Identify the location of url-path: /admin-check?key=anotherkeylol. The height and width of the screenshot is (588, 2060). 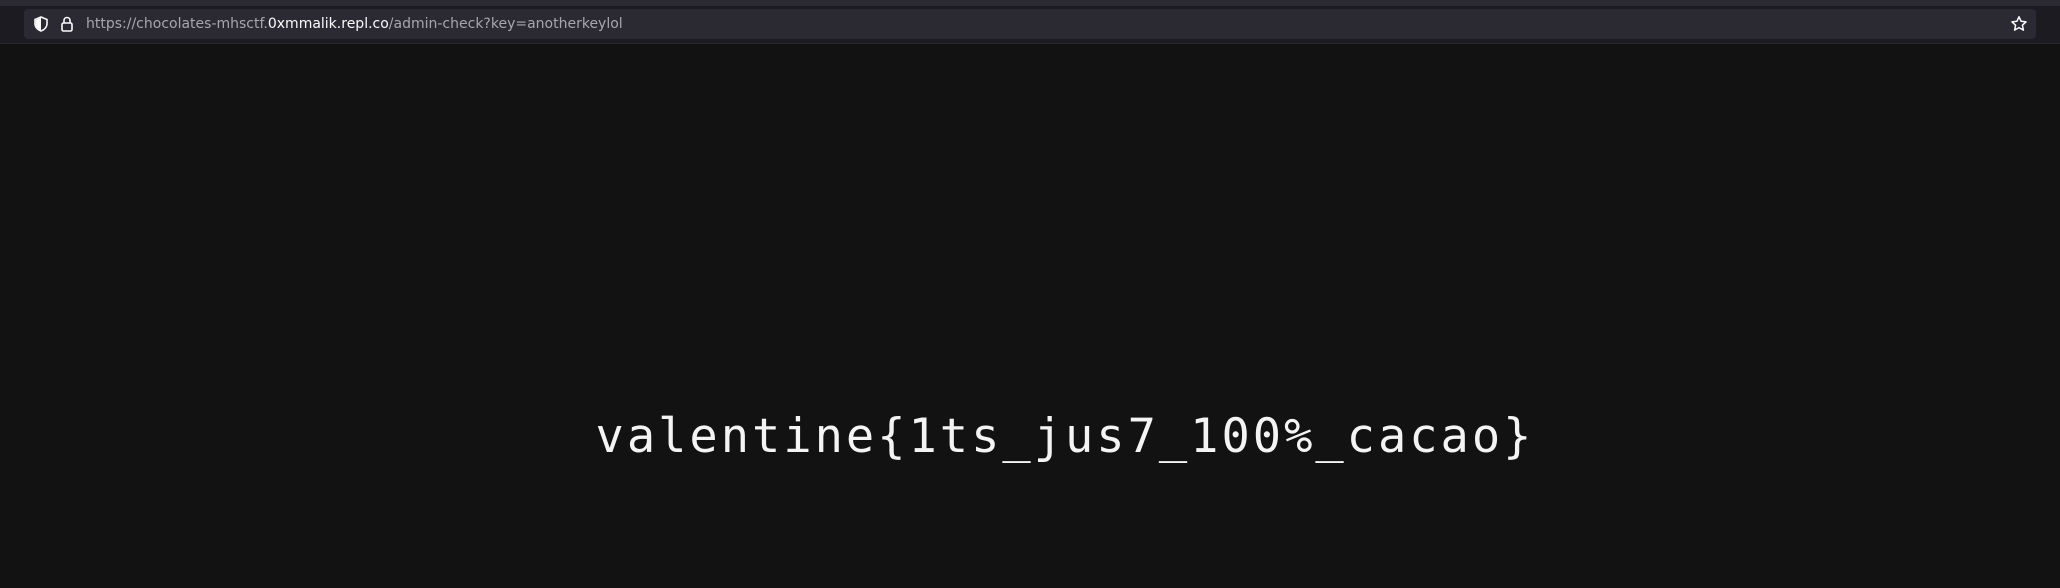
(505, 24).